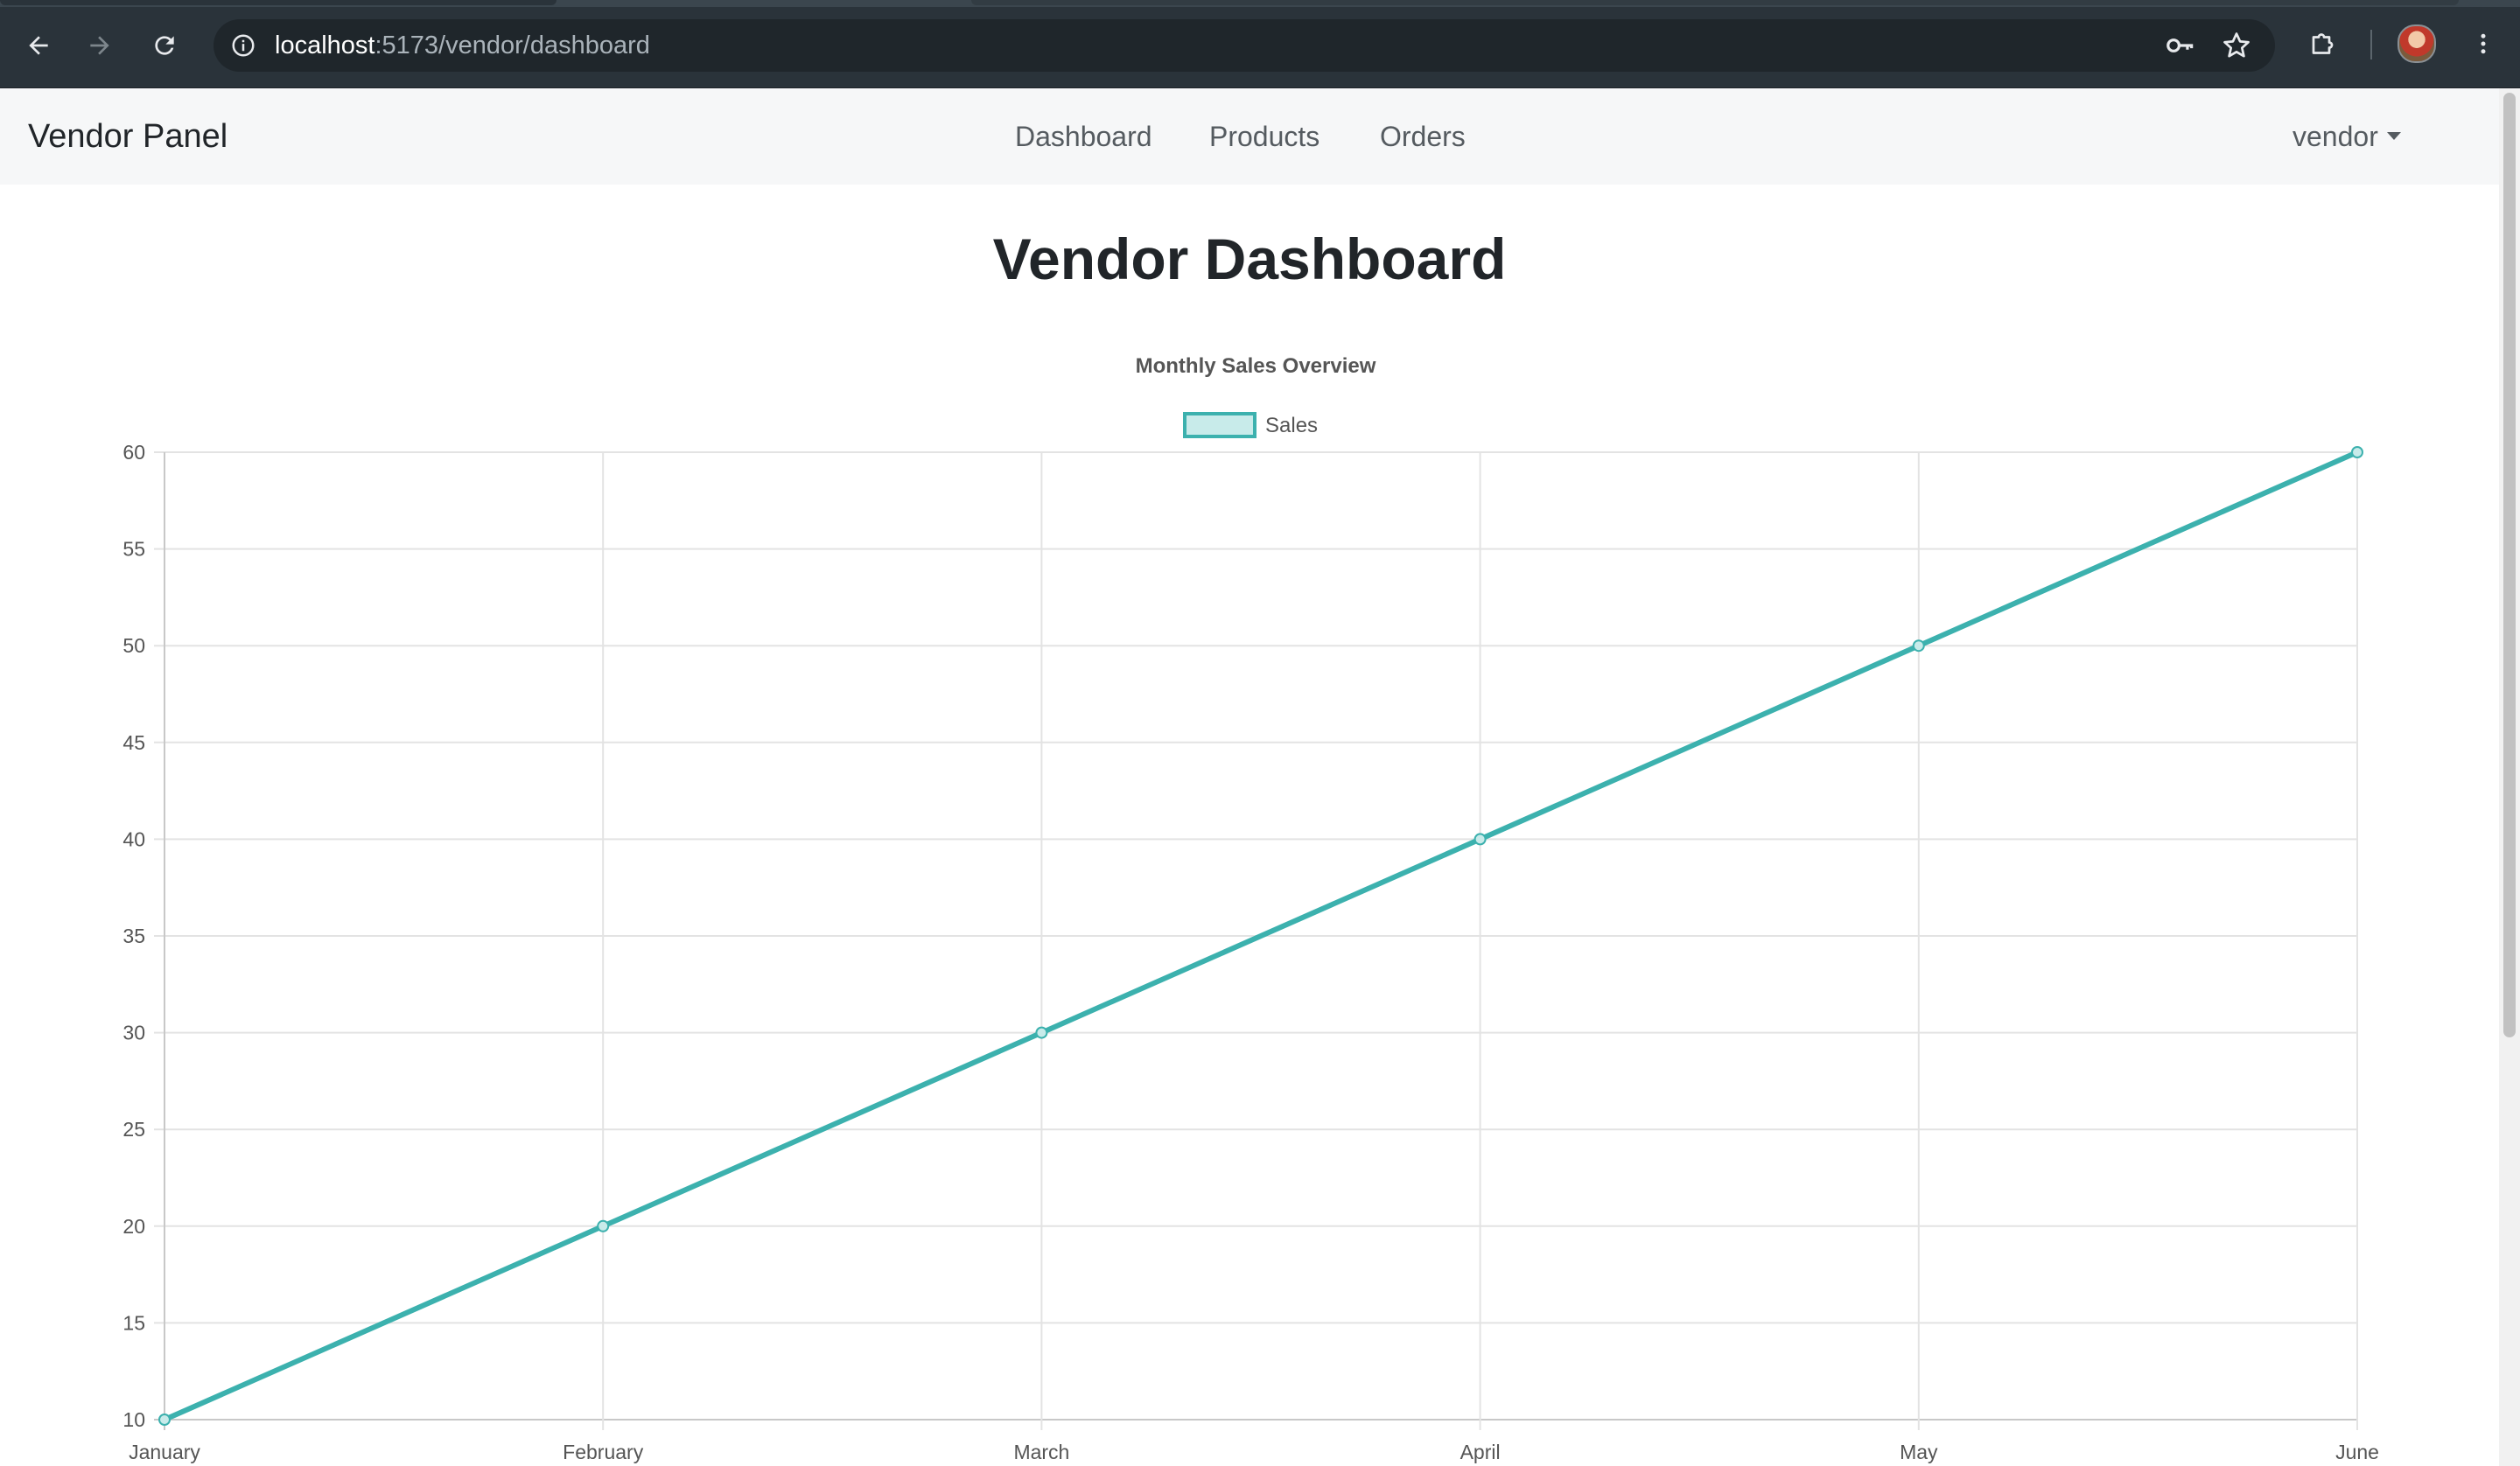 This screenshot has height=1466, width=2520. What do you see at coordinates (1480, 1452) in the screenshot?
I see `x-tick-label: April` at bounding box center [1480, 1452].